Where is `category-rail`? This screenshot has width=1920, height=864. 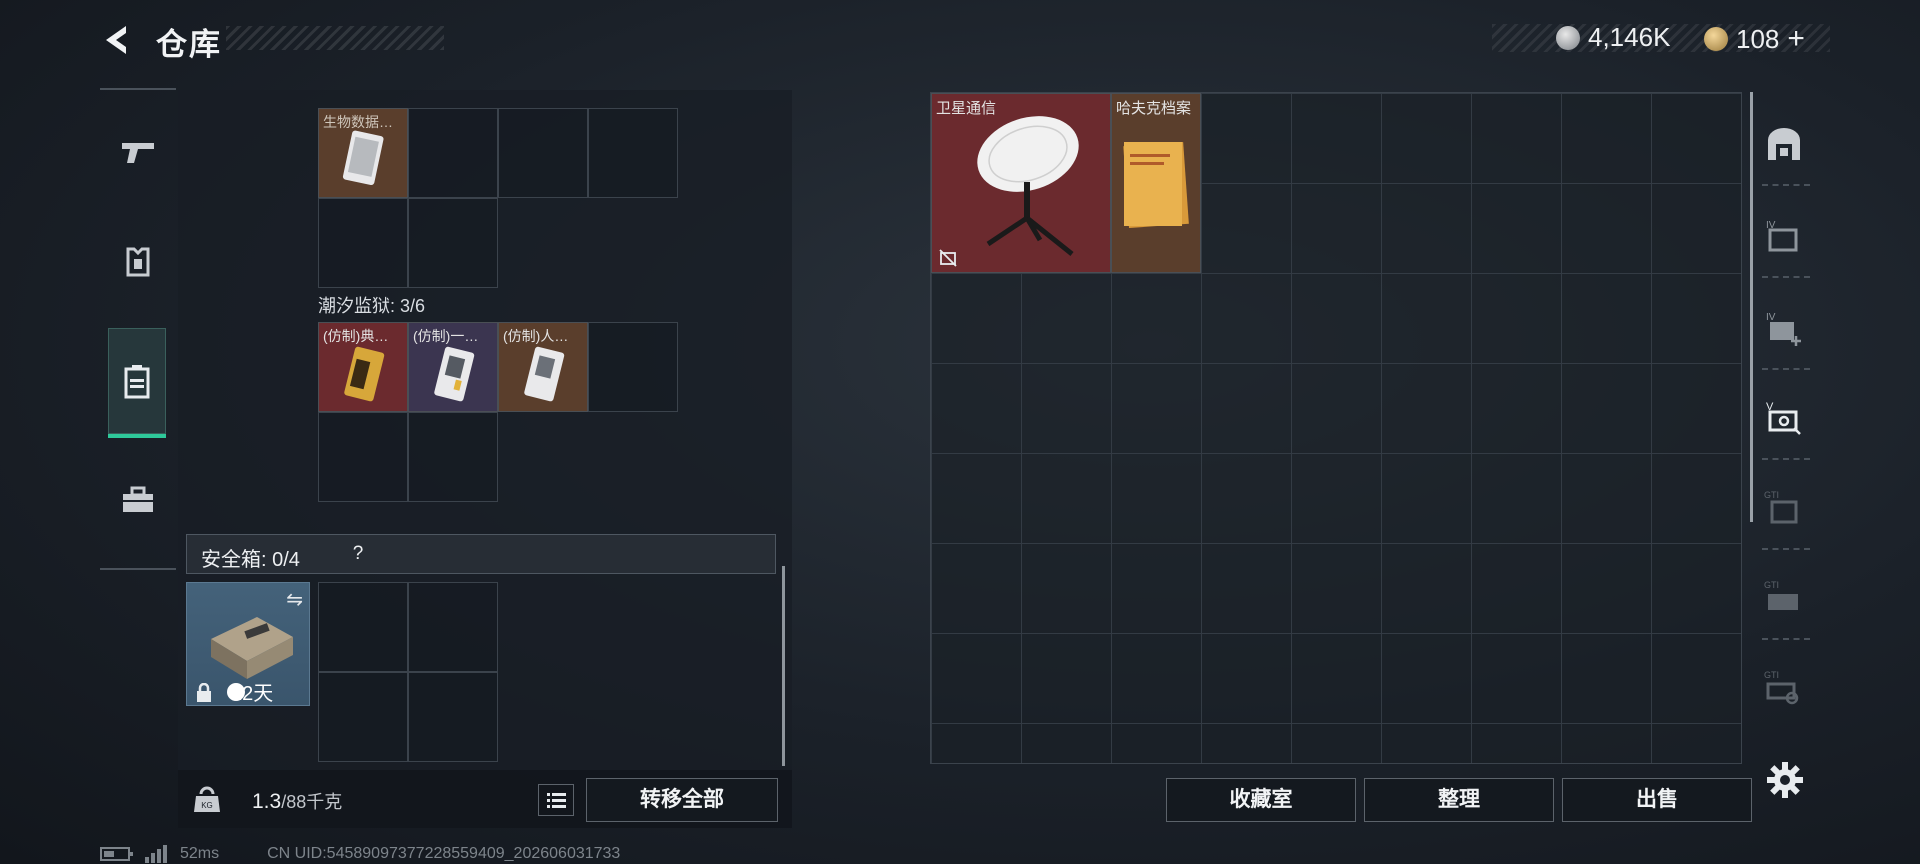 category-rail is located at coordinates (138, 329).